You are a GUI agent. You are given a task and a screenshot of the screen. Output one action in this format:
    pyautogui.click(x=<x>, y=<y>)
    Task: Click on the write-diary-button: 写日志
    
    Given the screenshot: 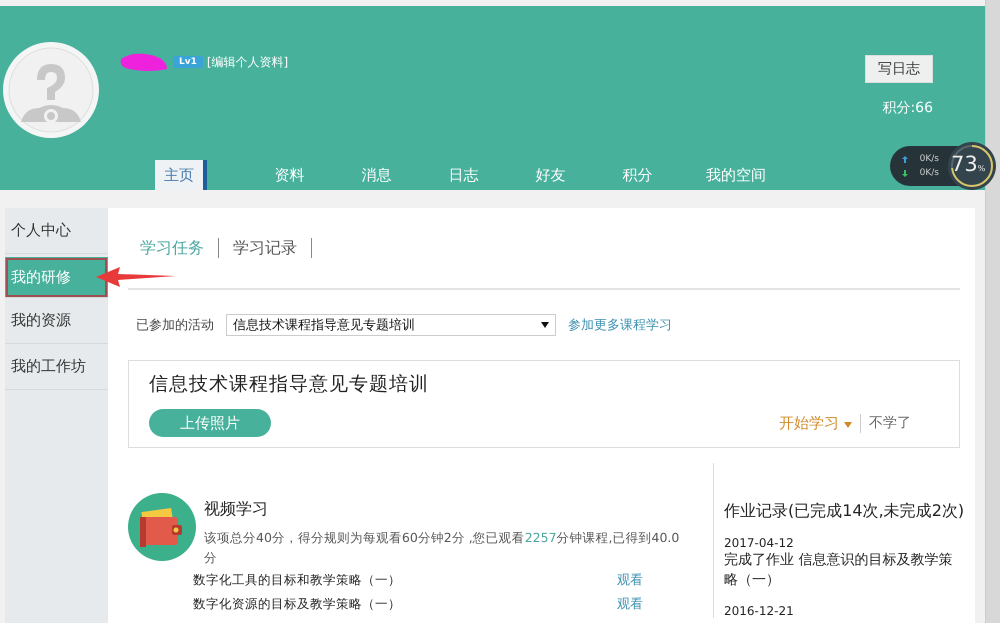 What is the action you would take?
    pyautogui.click(x=899, y=69)
    